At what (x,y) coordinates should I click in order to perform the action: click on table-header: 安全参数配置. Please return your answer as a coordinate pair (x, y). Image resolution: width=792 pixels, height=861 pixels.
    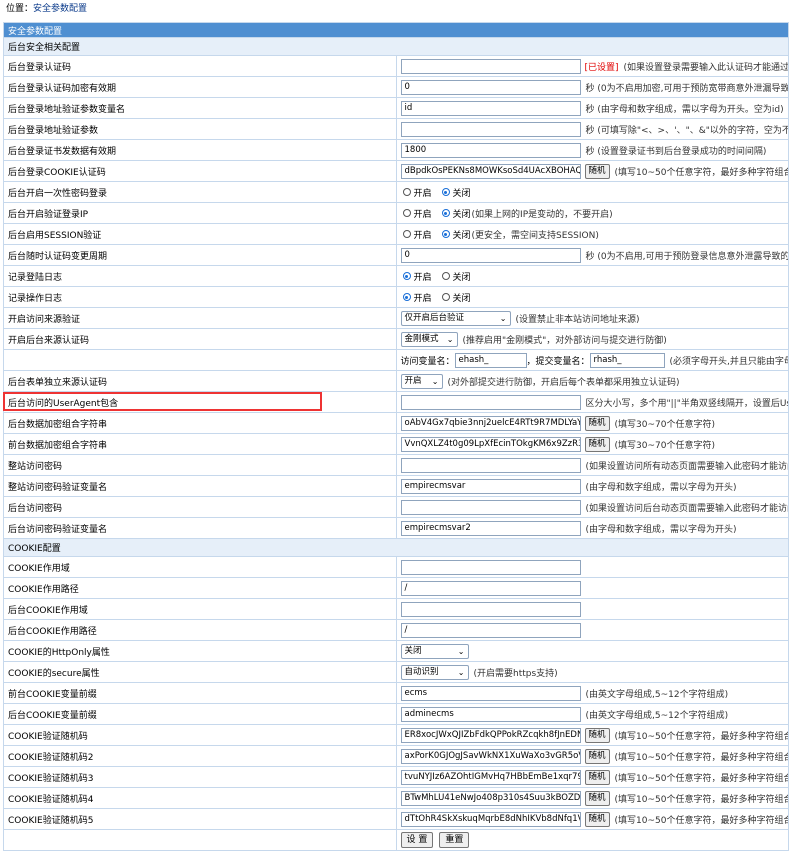
    Looking at the image, I should click on (396, 30).